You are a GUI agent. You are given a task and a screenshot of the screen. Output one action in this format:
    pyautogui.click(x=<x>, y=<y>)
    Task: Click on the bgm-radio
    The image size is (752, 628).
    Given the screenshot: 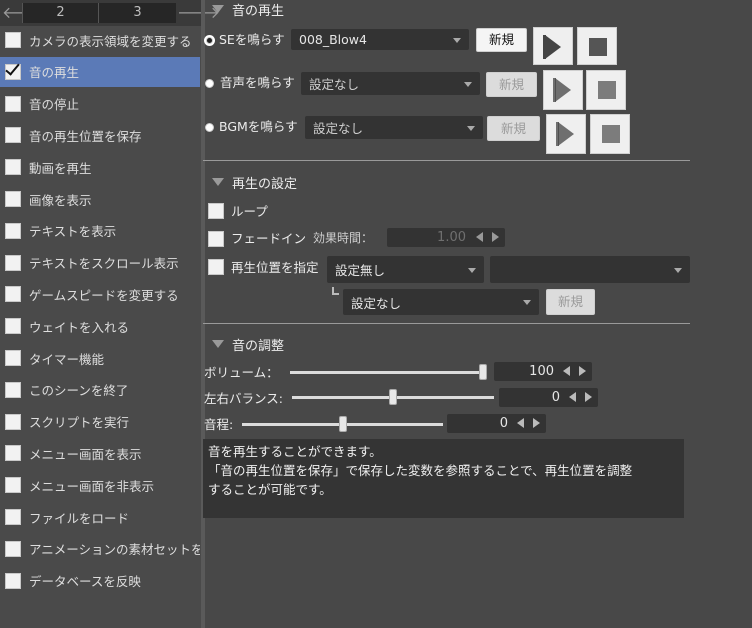 What is the action you would take?
    pyautogui.click(x=209, y=127)
    